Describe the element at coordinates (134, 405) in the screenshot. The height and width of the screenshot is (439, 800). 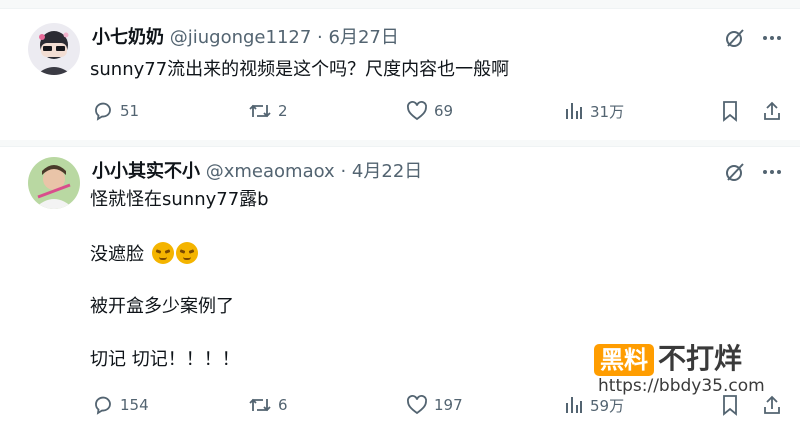
I see `reply-count: 154` at that location.